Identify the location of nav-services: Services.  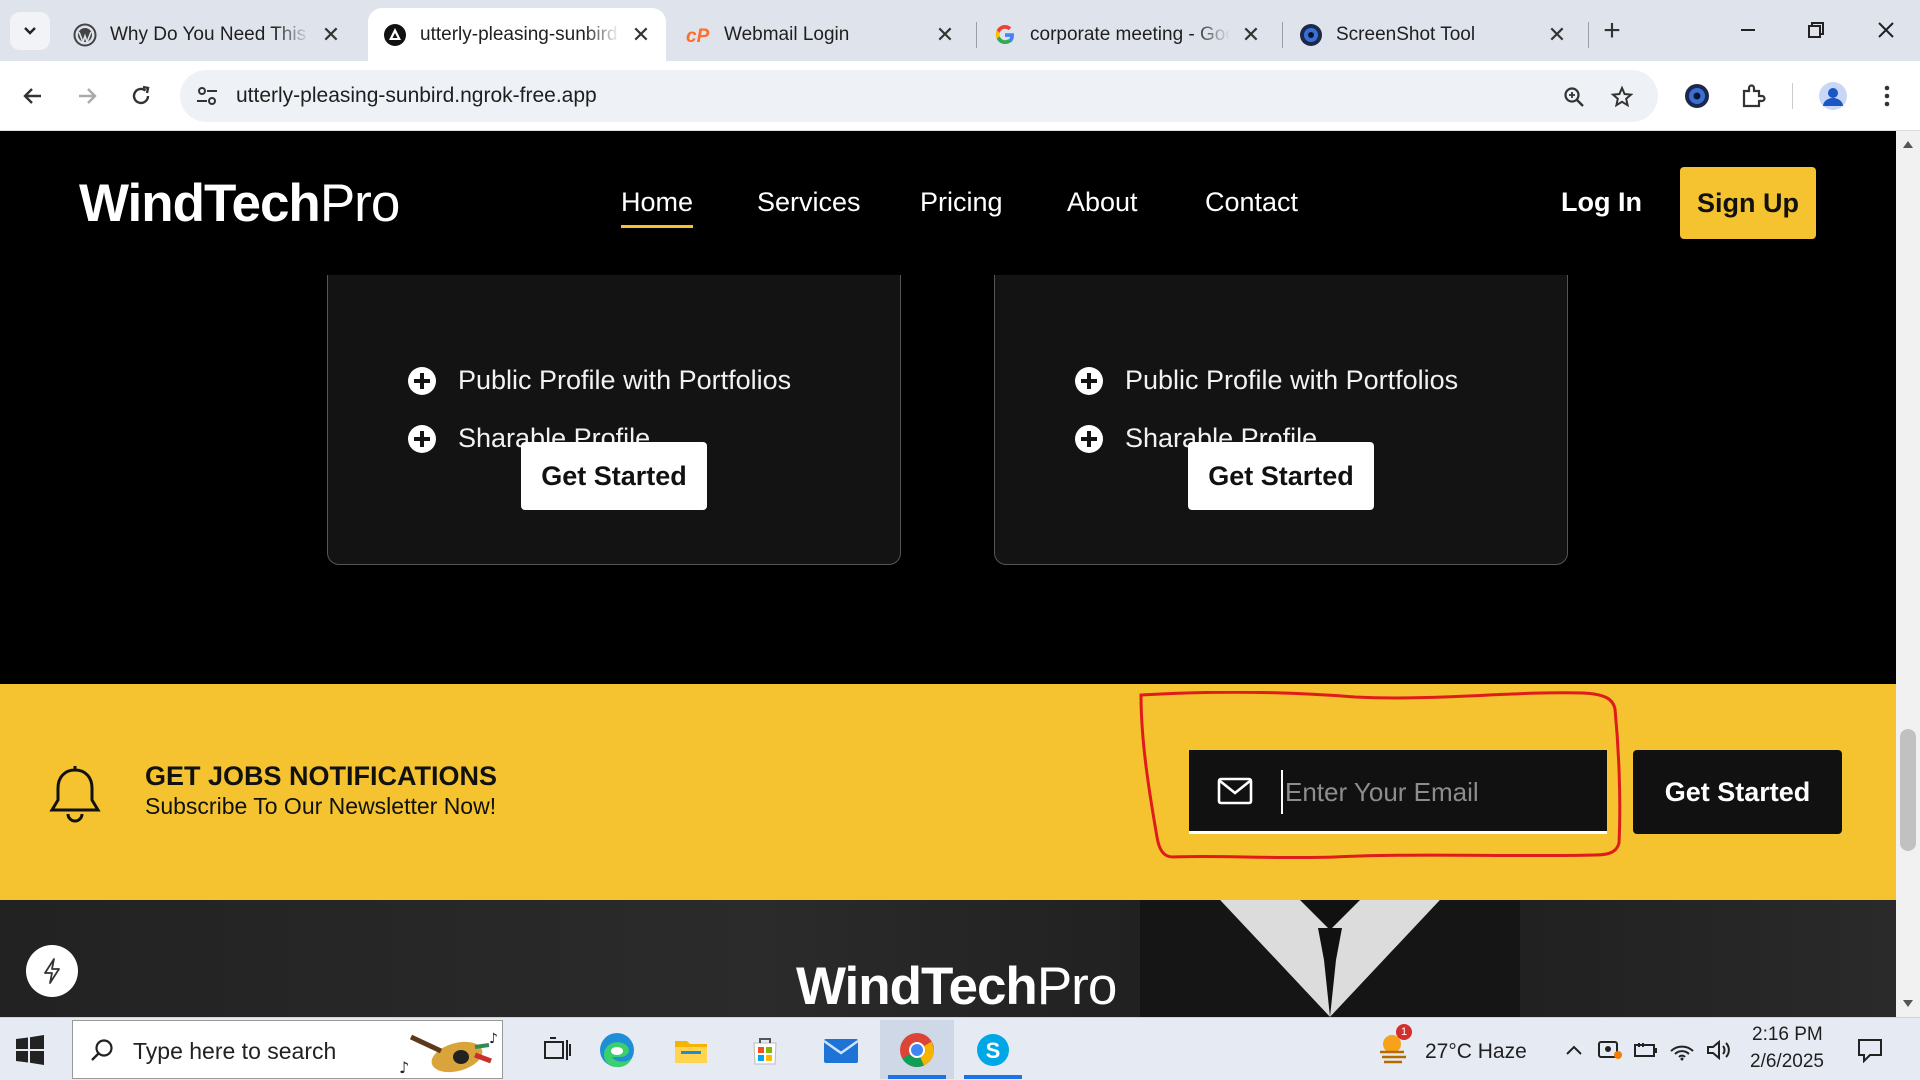
(809, 202).